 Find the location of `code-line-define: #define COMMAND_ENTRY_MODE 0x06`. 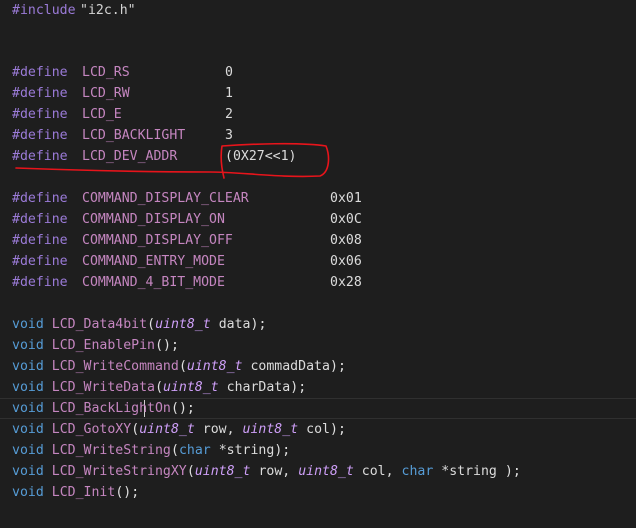

code-line-define: #define COMMAND_ENTRY_MODE 0x06 is located at coordinates (318, 261).